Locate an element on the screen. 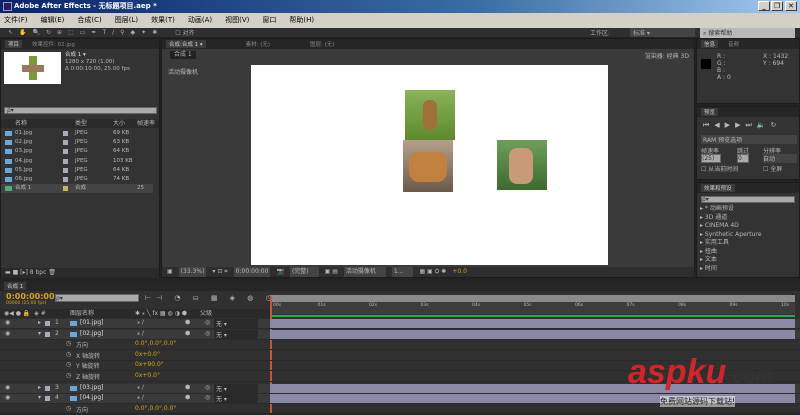 Image resolution: width=800 pixels, height=415 pixels. project-item: 合成 1 合成 25 is located at coordinates (77, 189).